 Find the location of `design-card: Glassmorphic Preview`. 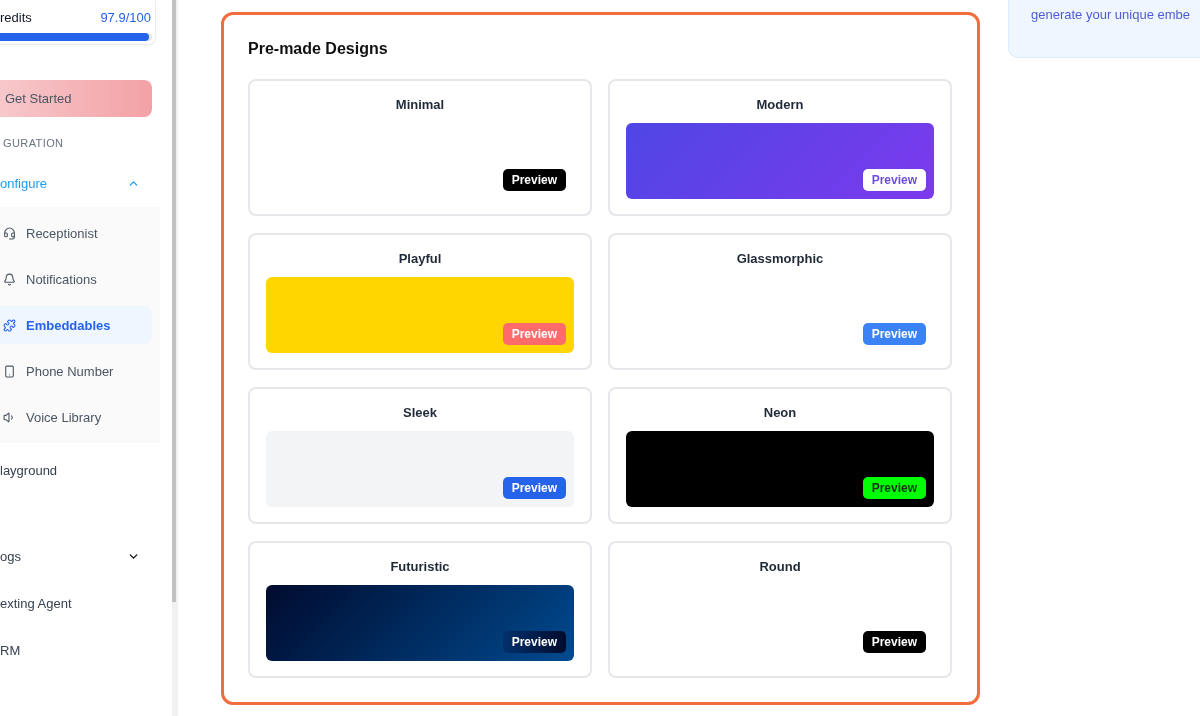

design-card: Glassmorphic Preview is located at coordinates (780, 301).